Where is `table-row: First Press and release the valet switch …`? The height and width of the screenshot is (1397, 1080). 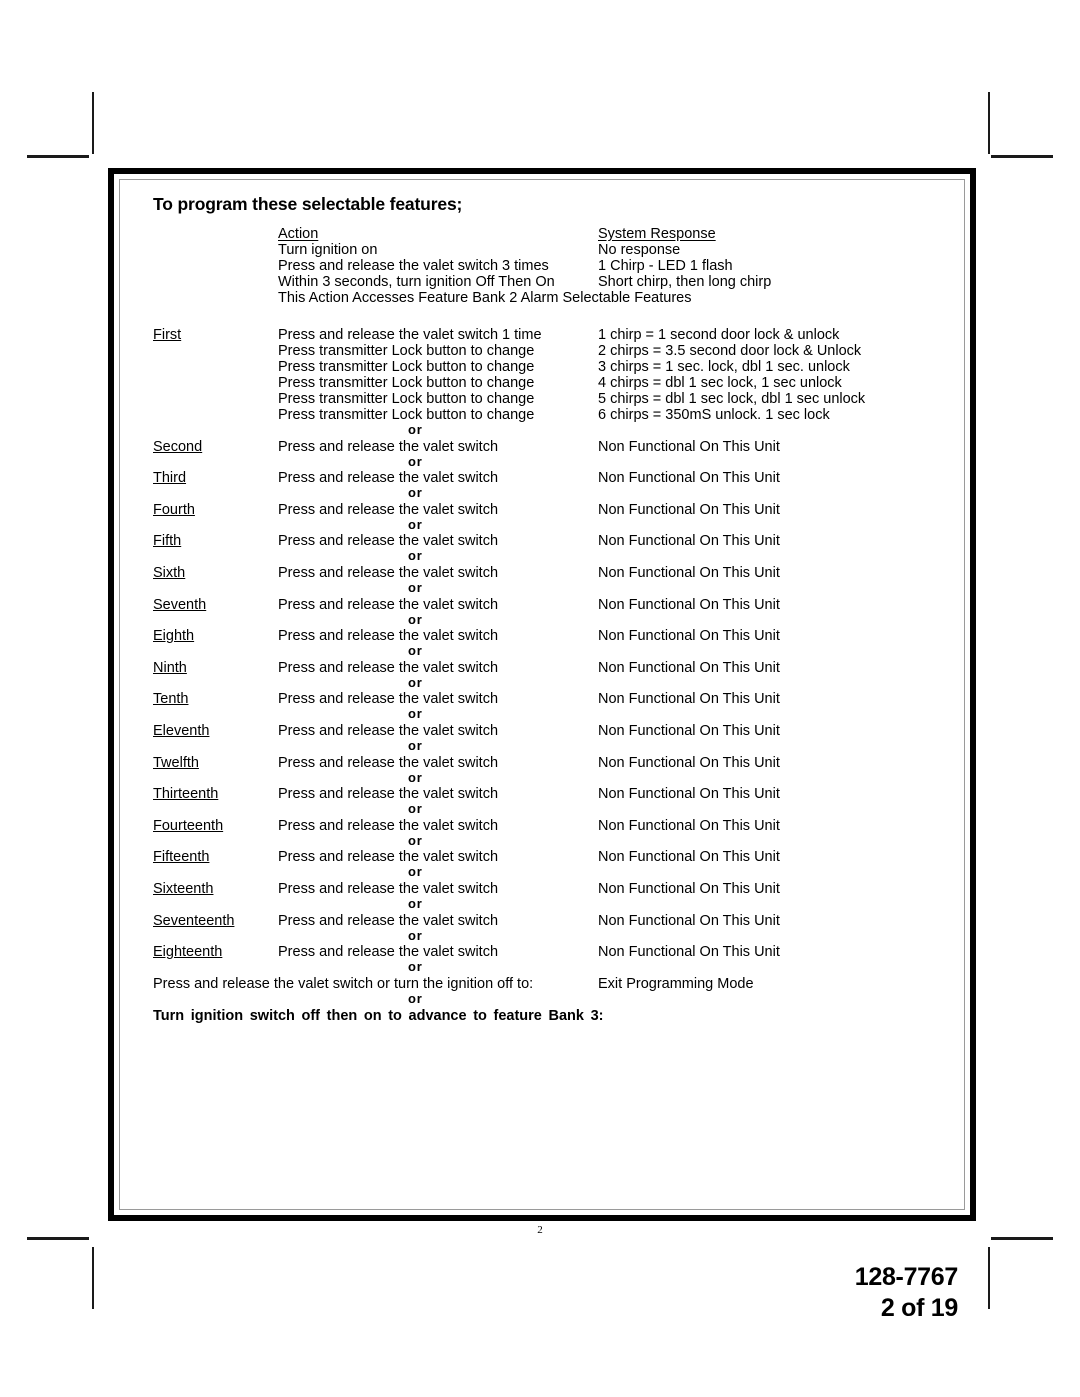
table-row: First Press and release the valet switch … is located at coordinates (542, 335).